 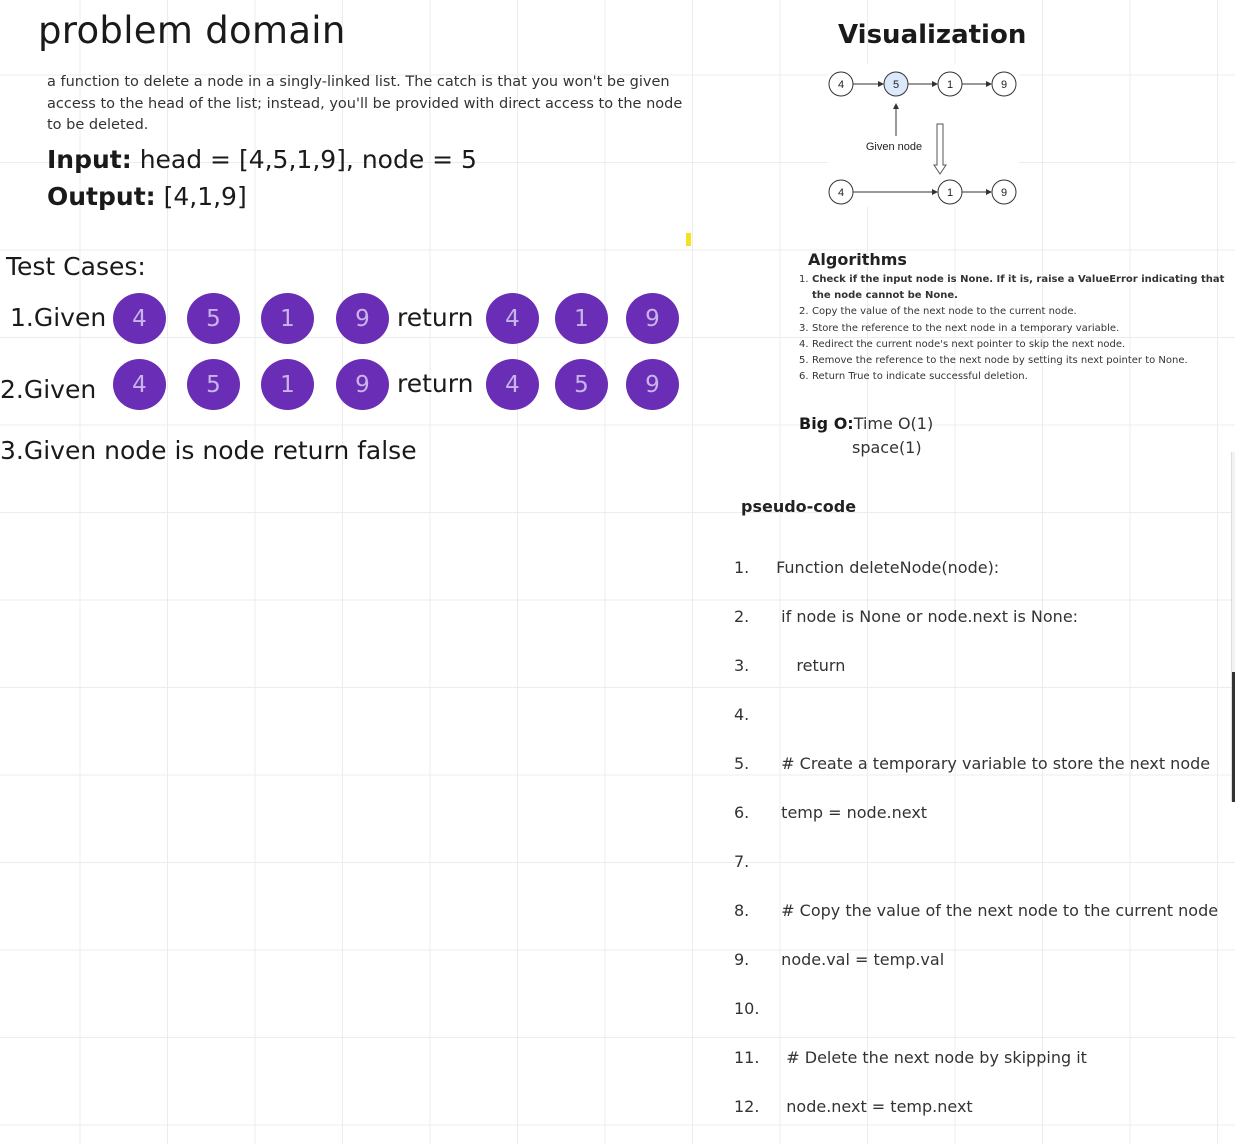 I want to click on pseudo-code-title: pseudo-code, so click(x=799, y=506).